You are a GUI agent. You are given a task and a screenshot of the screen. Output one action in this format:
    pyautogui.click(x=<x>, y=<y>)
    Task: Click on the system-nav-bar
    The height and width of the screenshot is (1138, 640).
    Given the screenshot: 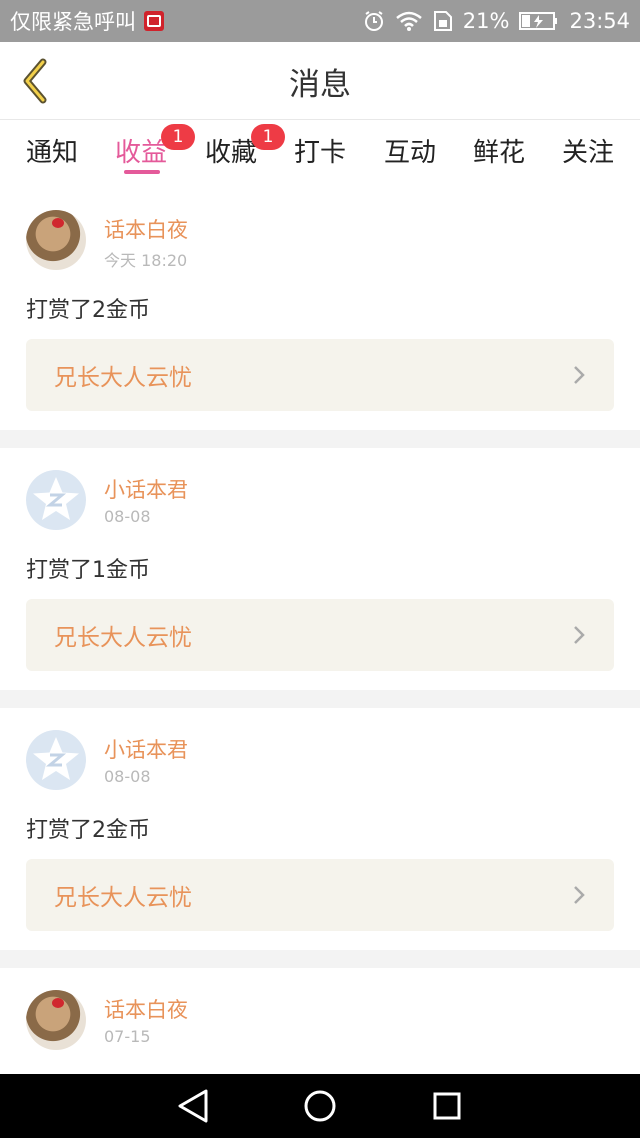 What is the action you would take?
    pyautogui.click(x=320, y=1106)
    